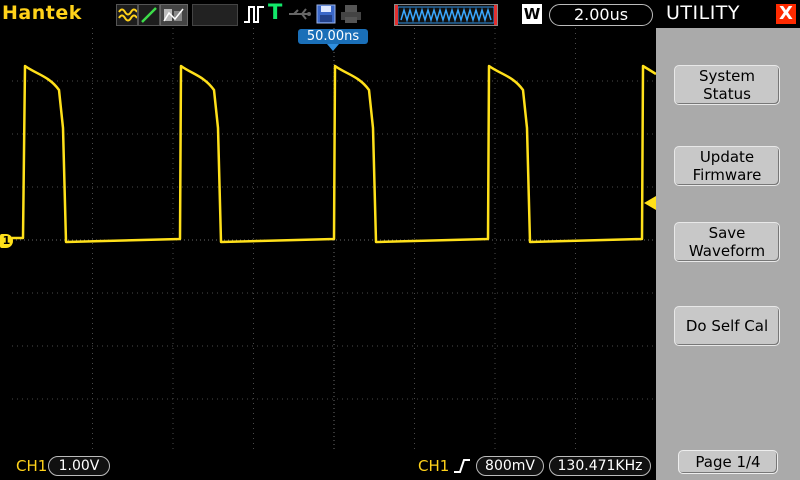  Describe the element at coordinates (149, 15) in the screenshot. I see `line-mode-icon` at that location.